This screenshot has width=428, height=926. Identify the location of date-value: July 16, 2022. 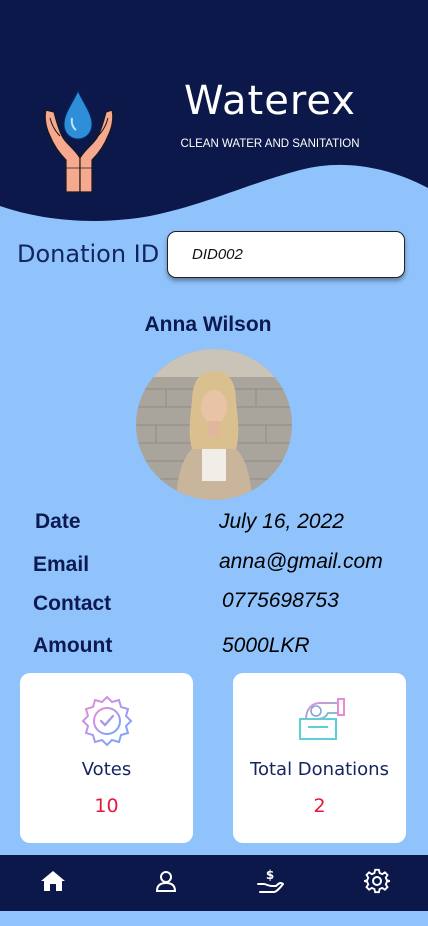
(281, 521).